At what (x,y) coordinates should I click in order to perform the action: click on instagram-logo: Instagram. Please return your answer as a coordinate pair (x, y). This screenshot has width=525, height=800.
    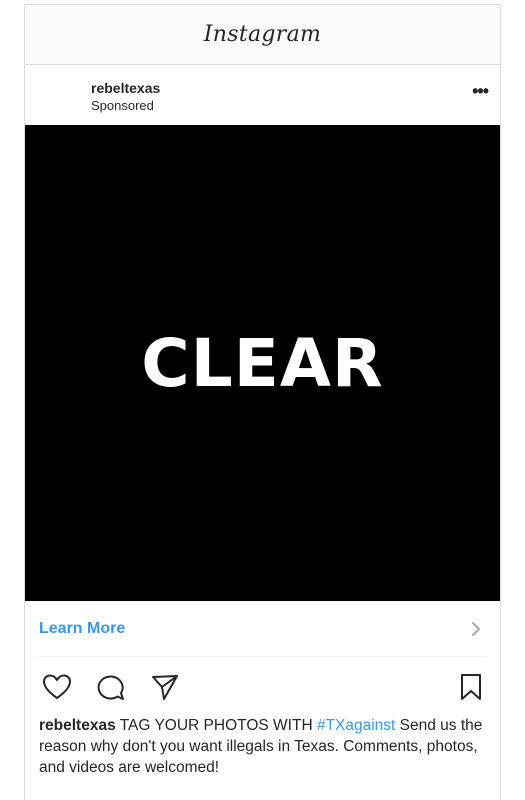
    Looking at the image, I should click on (262, 34).